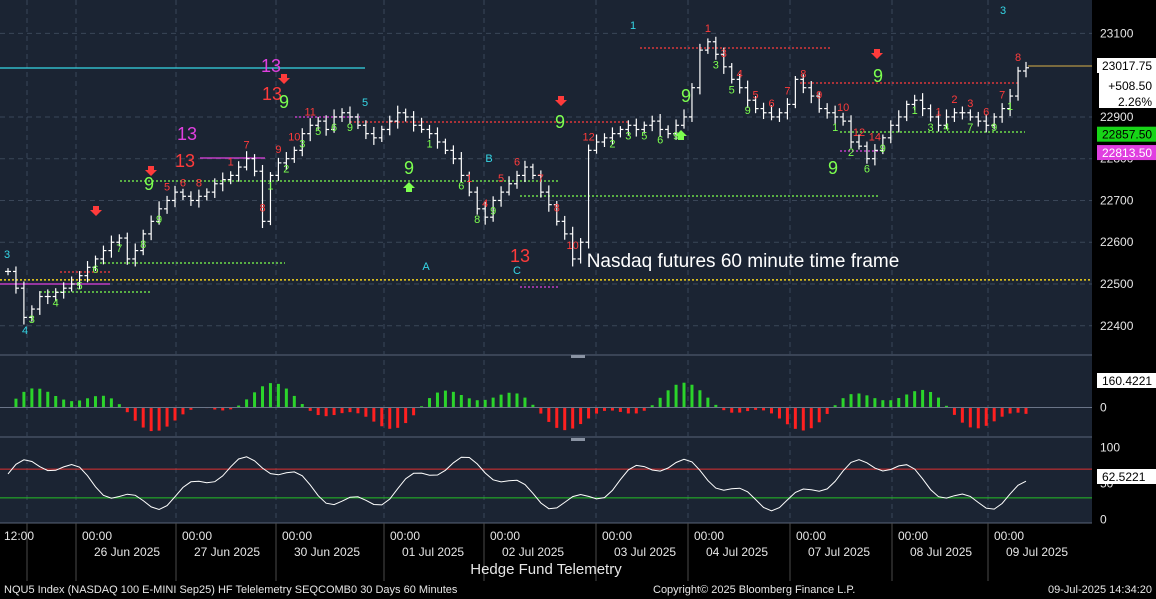  Describe the element at coordinates (645, 552) in the screenshot. I see `x-tick-date: 03 Jul 2025` at that location.